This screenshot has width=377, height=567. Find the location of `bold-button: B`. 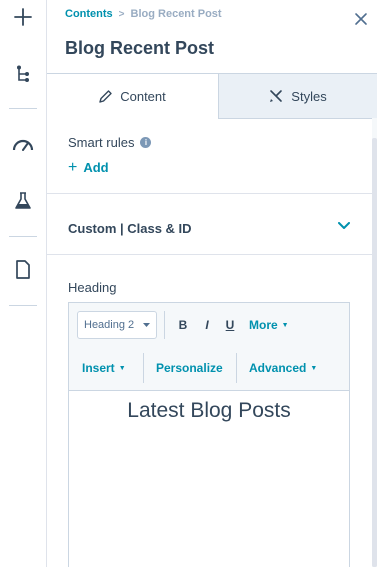

bold-button: B is located at coordinates (183, 325).